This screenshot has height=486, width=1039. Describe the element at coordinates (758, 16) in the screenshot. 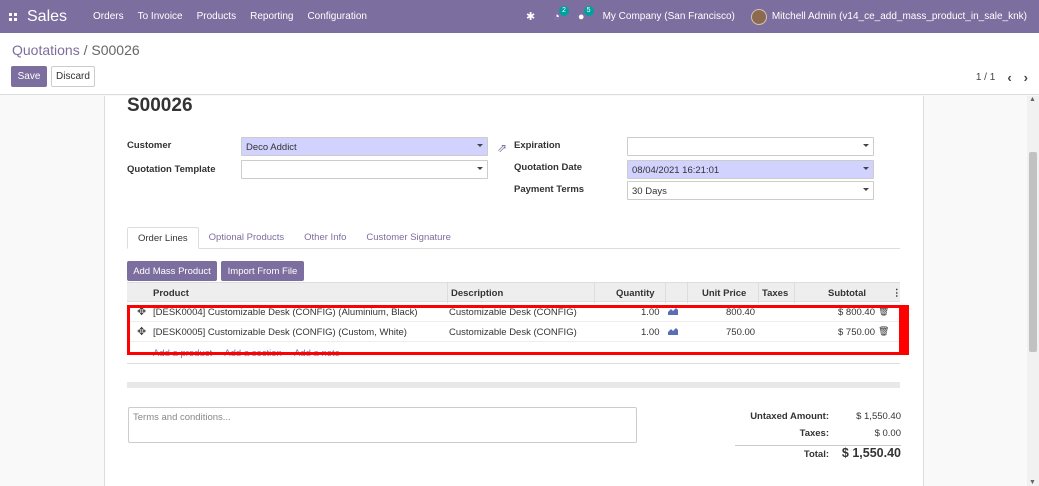

I see `user-avatar` at that location.